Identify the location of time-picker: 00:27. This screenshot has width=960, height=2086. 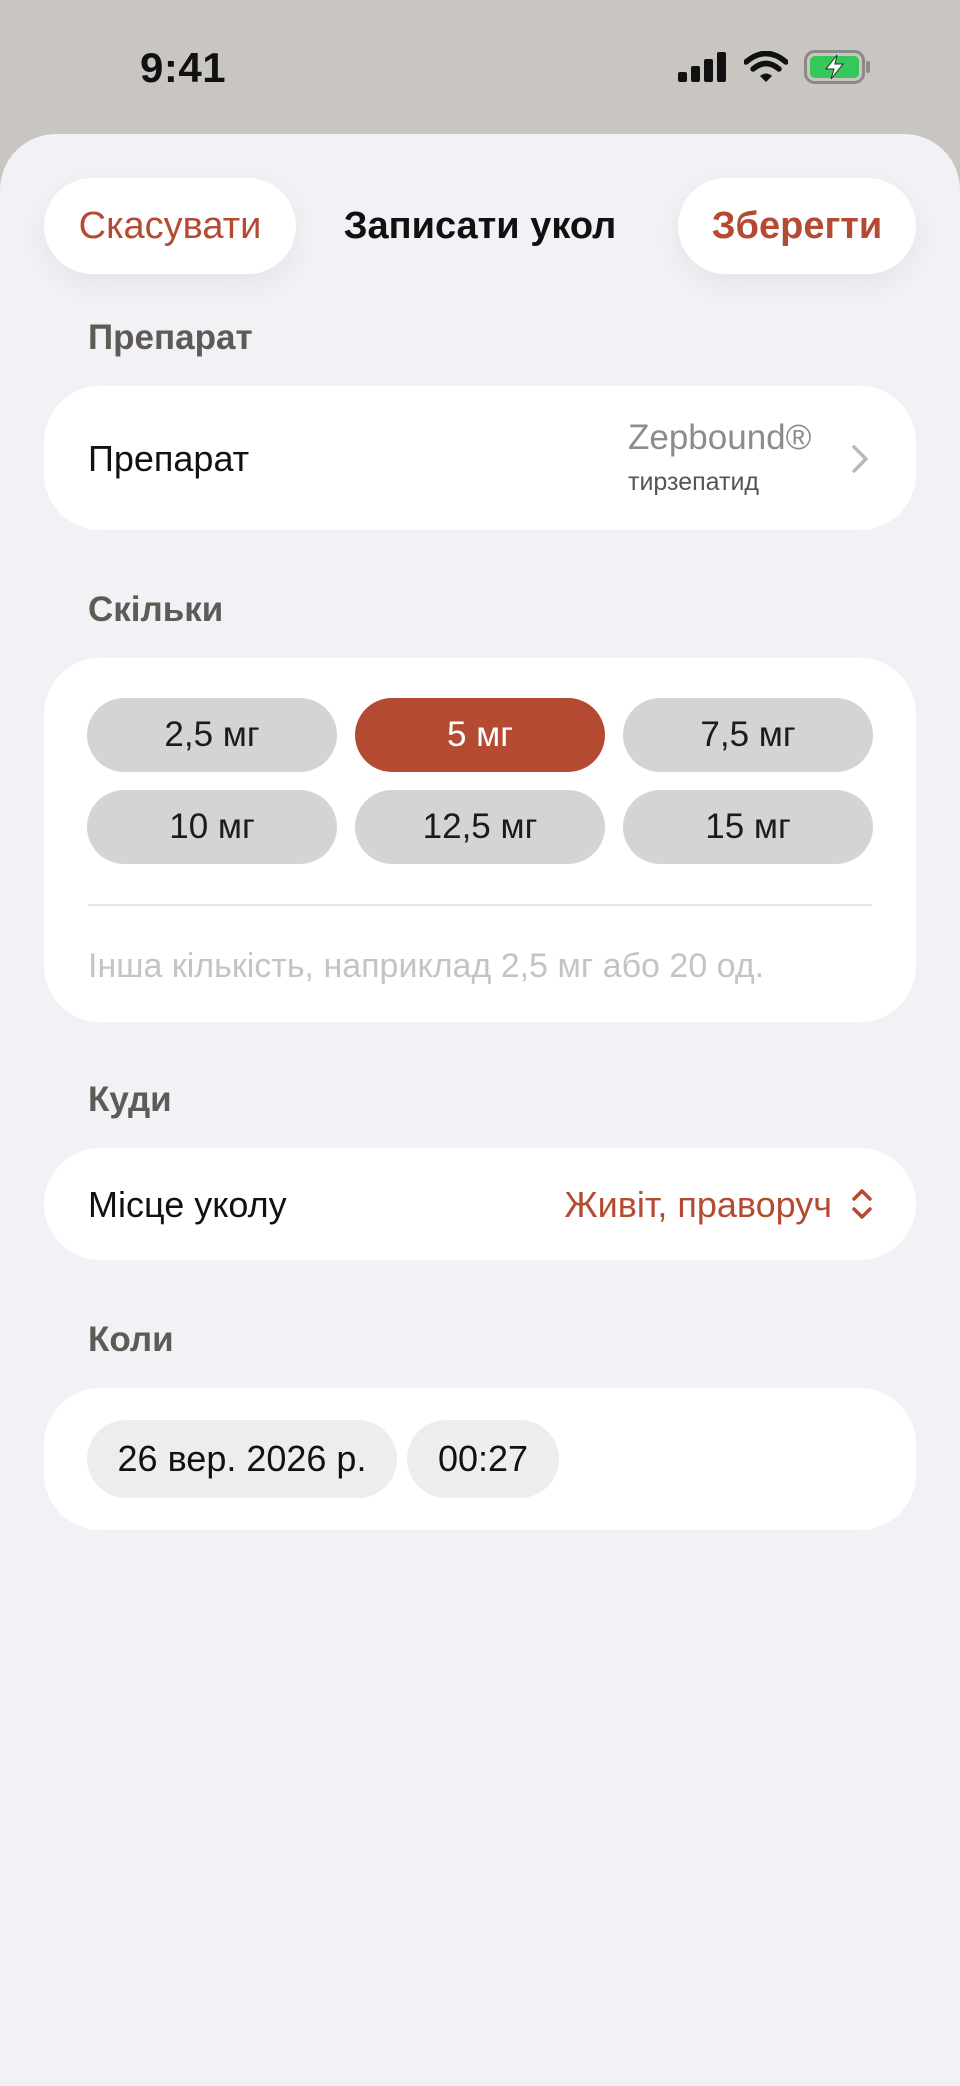
(483, 1459).